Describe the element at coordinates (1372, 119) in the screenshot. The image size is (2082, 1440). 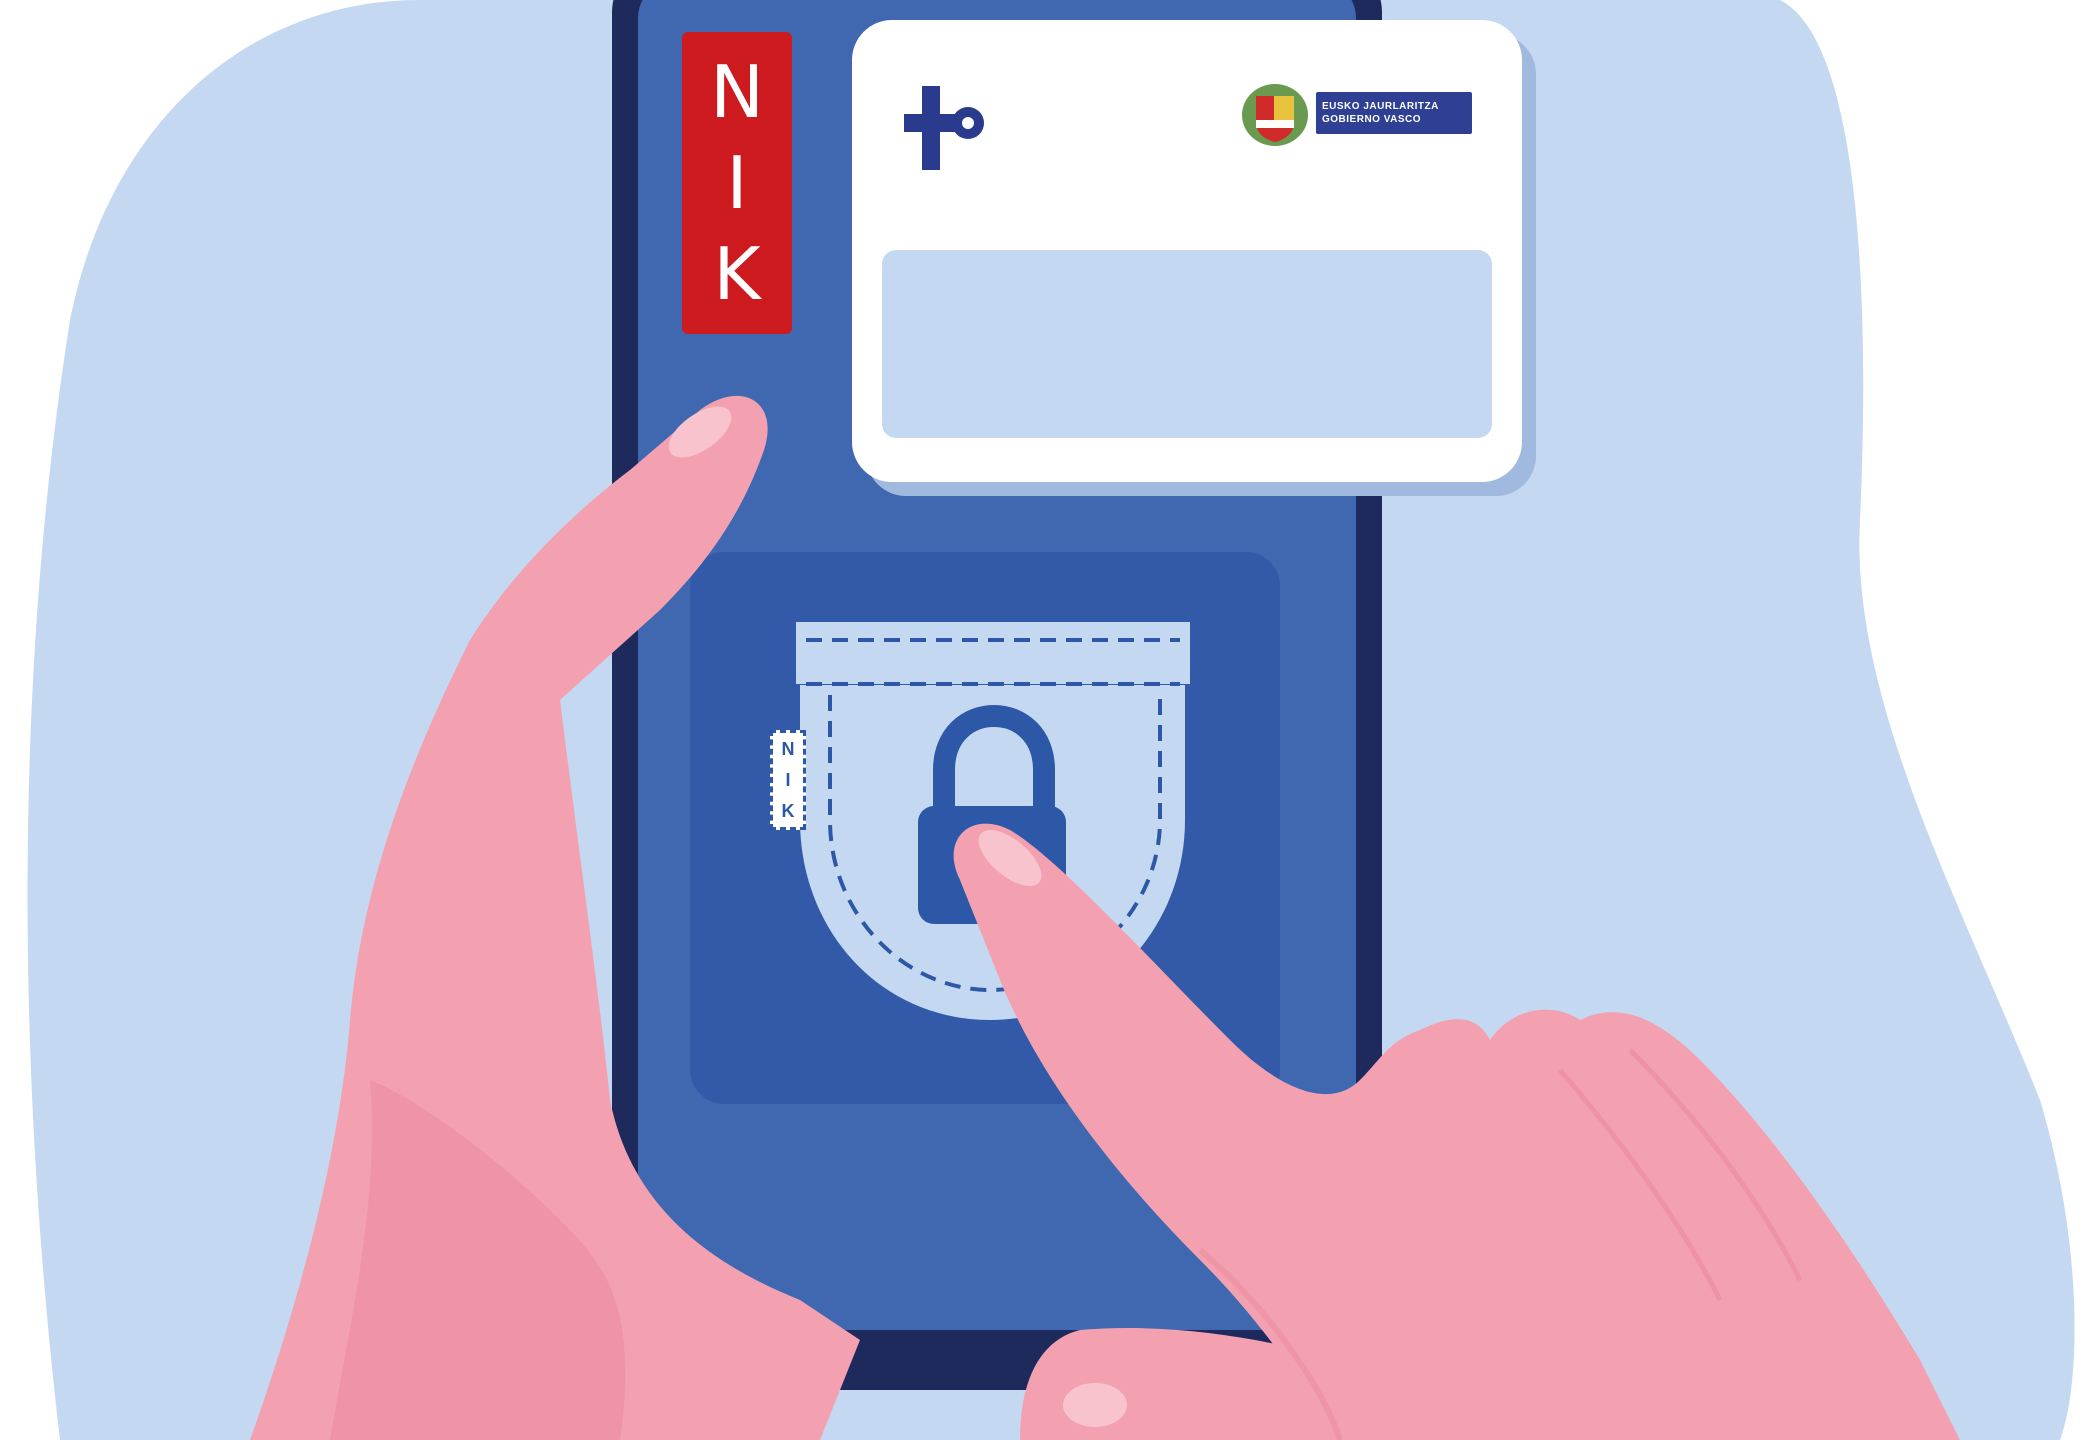
I see `government-name-spanish: Gobierno Vasco` at that location.